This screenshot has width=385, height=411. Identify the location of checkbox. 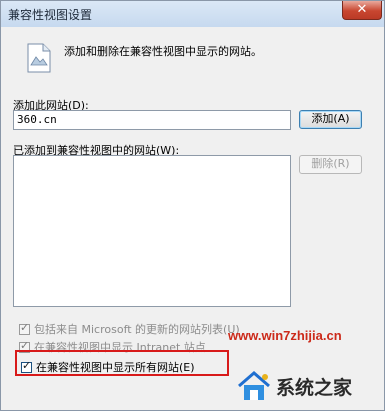
(24, 328).